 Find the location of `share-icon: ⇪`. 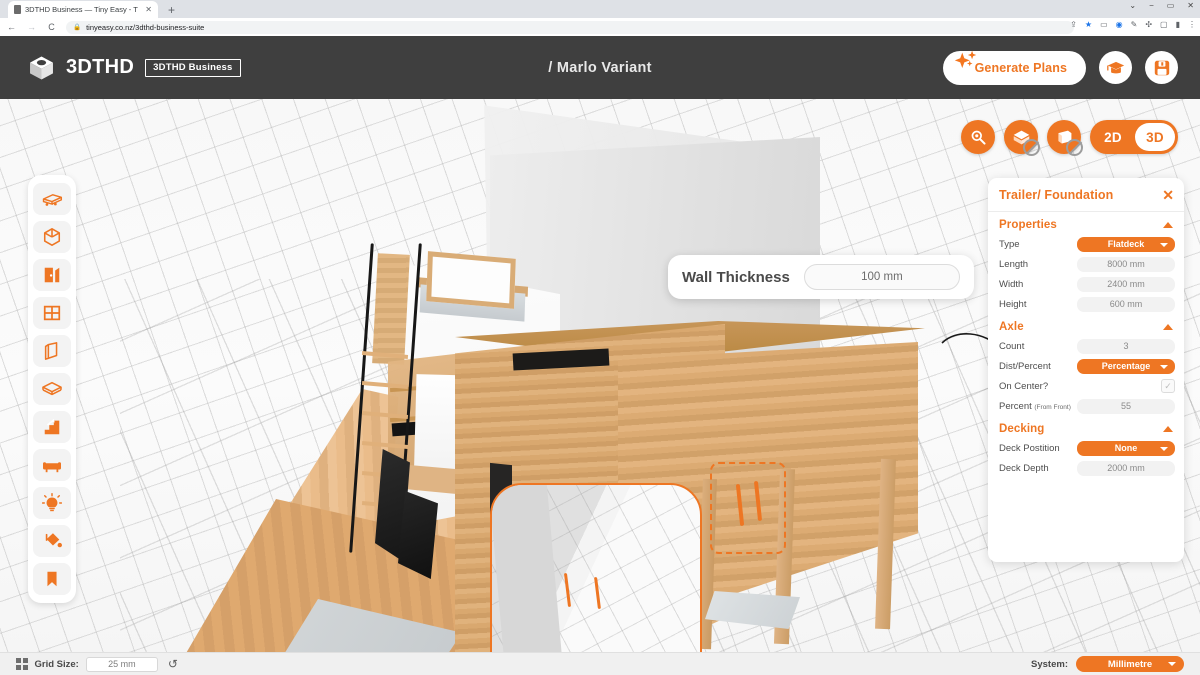

share-icon: ⇪ is located at coordinates (1073, 25).